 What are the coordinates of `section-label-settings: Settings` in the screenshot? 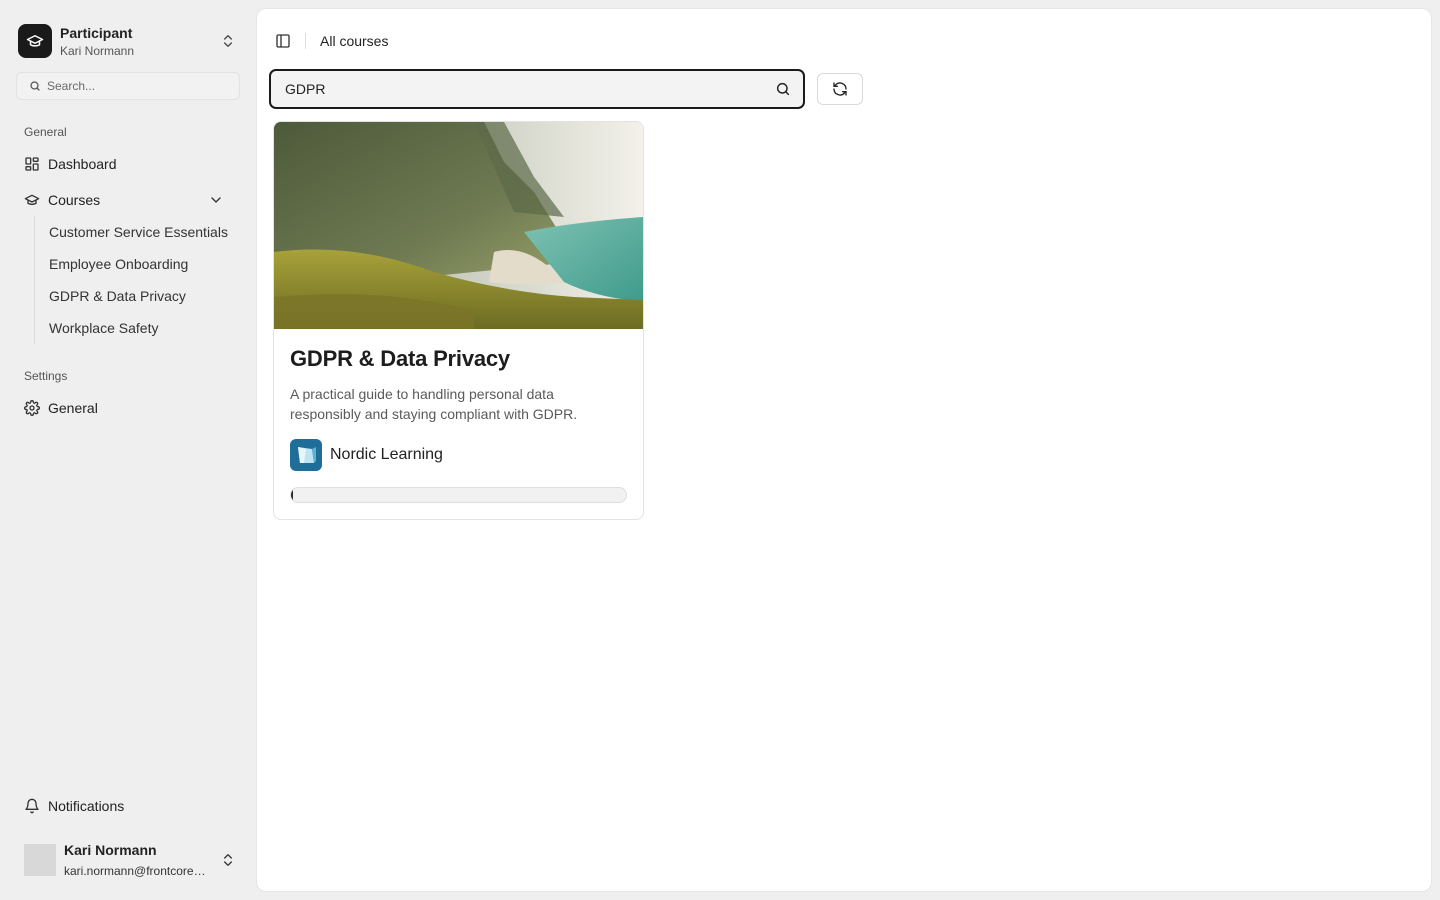 It's located at (46, 376).